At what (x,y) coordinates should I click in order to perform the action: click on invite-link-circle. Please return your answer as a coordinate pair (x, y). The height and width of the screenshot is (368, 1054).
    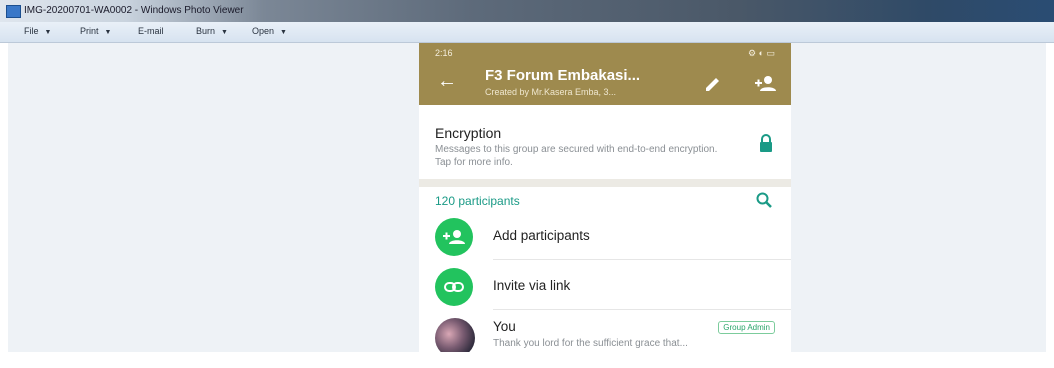
    Looking at the image, I should click on (454, 287).